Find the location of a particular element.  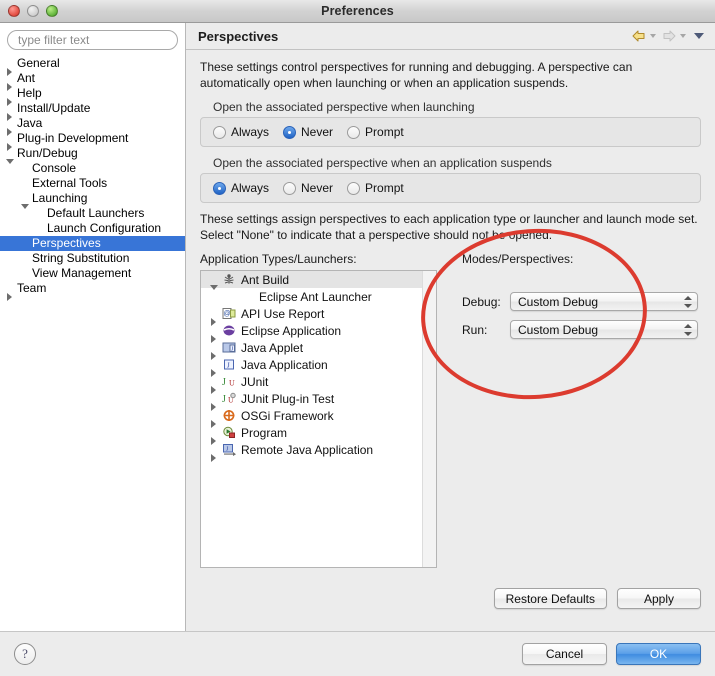

list-item: @ API Use Report is located at coordinates (318, 315).